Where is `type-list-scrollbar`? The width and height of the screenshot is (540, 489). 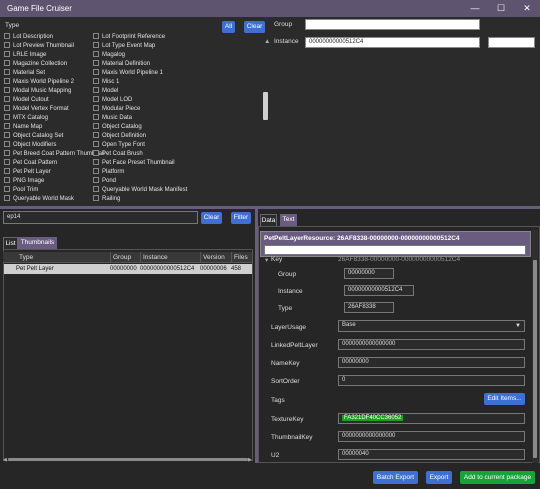
type-list-scrollbar is located at coordinates (265, 106).